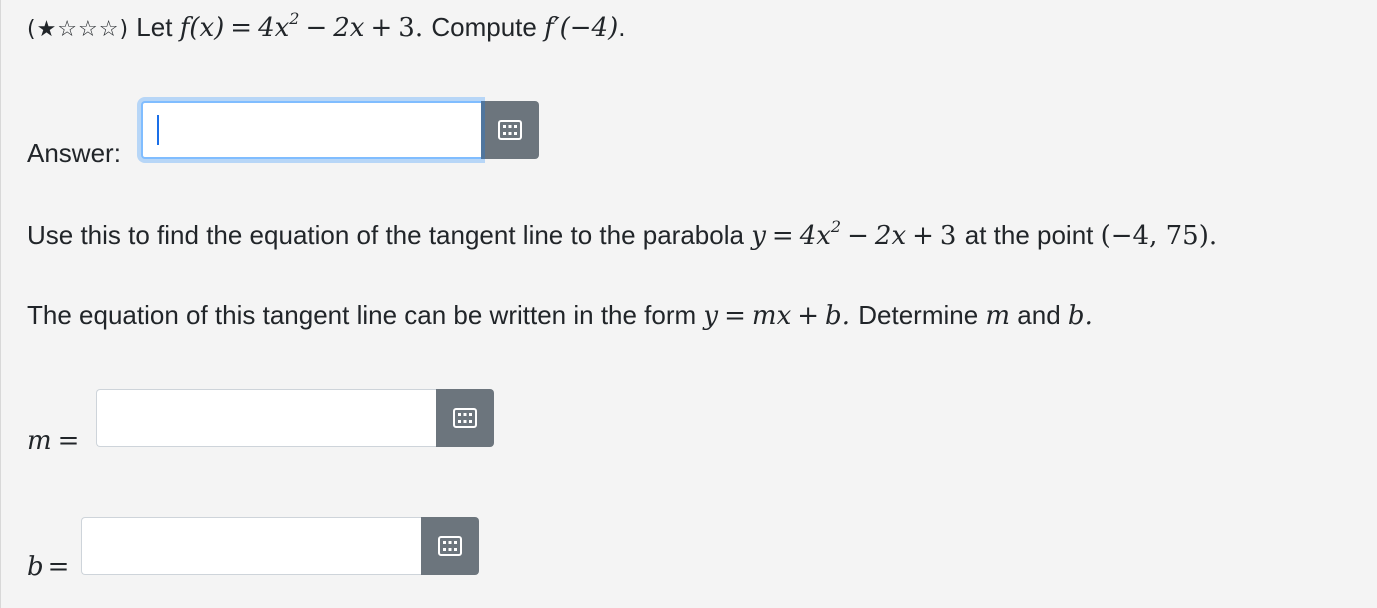 The height and width of the screenshot is (608, 1377). What do you see at coordinates (78, 29) in the screenshot?
I see `difficulty-stars: (★☆☆☆)` at bounding box center [78, 29].